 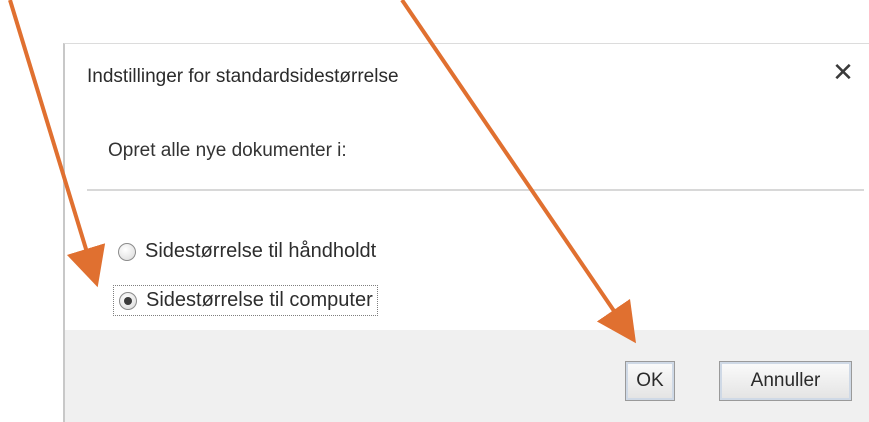 What do you see at coordinates (259, 300) in the screenshot?
I see `radio-label-computer: Sidestørrelse til computer` at bounding box center [259, 300].